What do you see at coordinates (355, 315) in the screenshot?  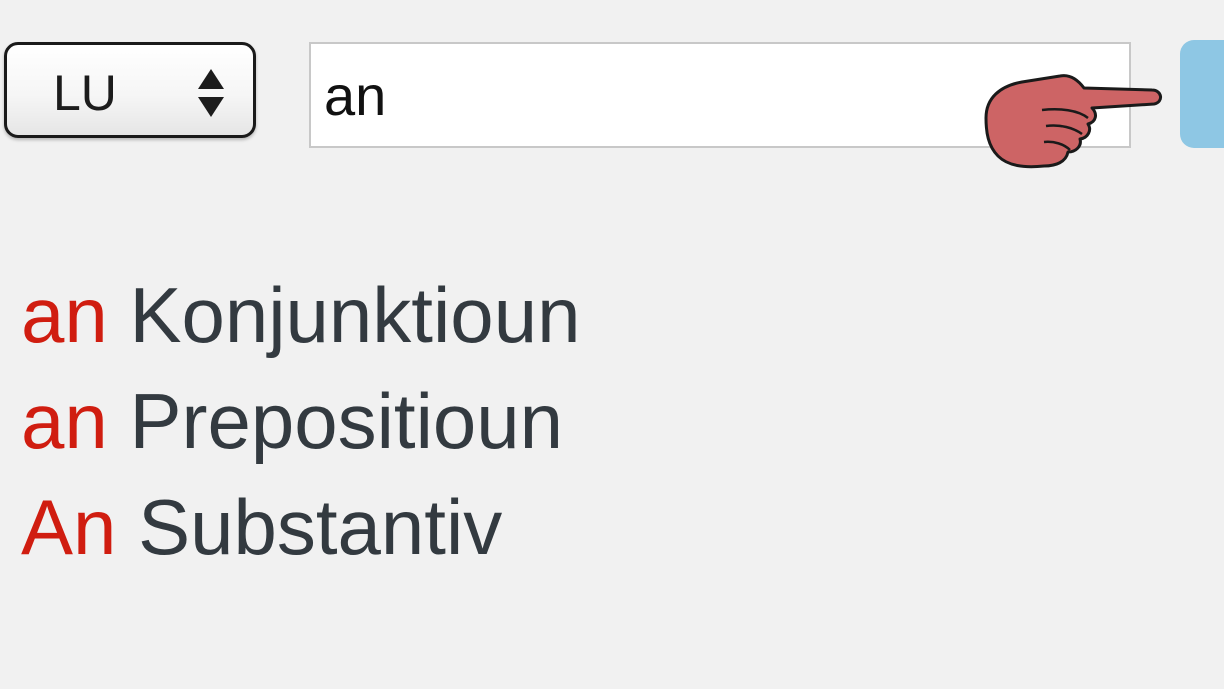 I see `result-part-of-speech: Konjunktioun` at bounding box center [355, 315].